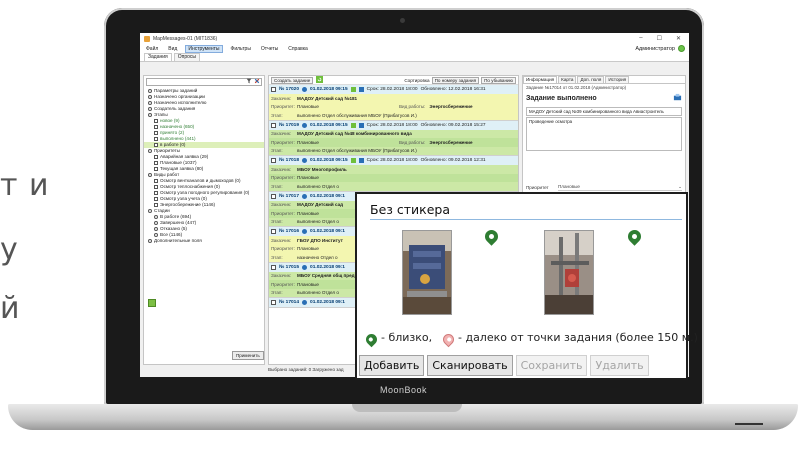 The image size is (802, 453). What do you see at coordinates (292, 80) in the screenshot?
I see `create-task-button: Создать задание` at bounding box center [292, 80].